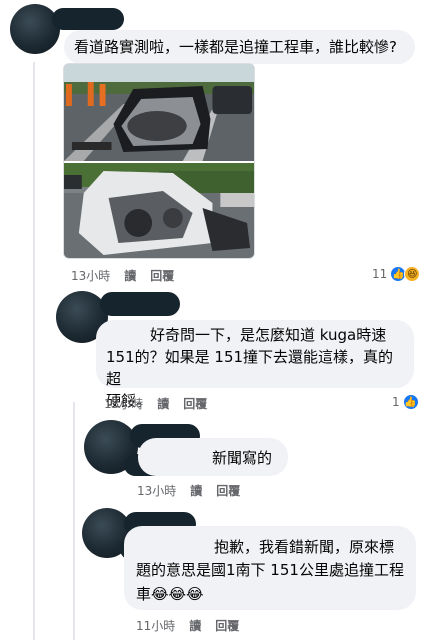 This screenshot has height=640, width=433. Describe the element at coordinates (159, 112) in the screenshot. I see `crash-photo-top` at that location.